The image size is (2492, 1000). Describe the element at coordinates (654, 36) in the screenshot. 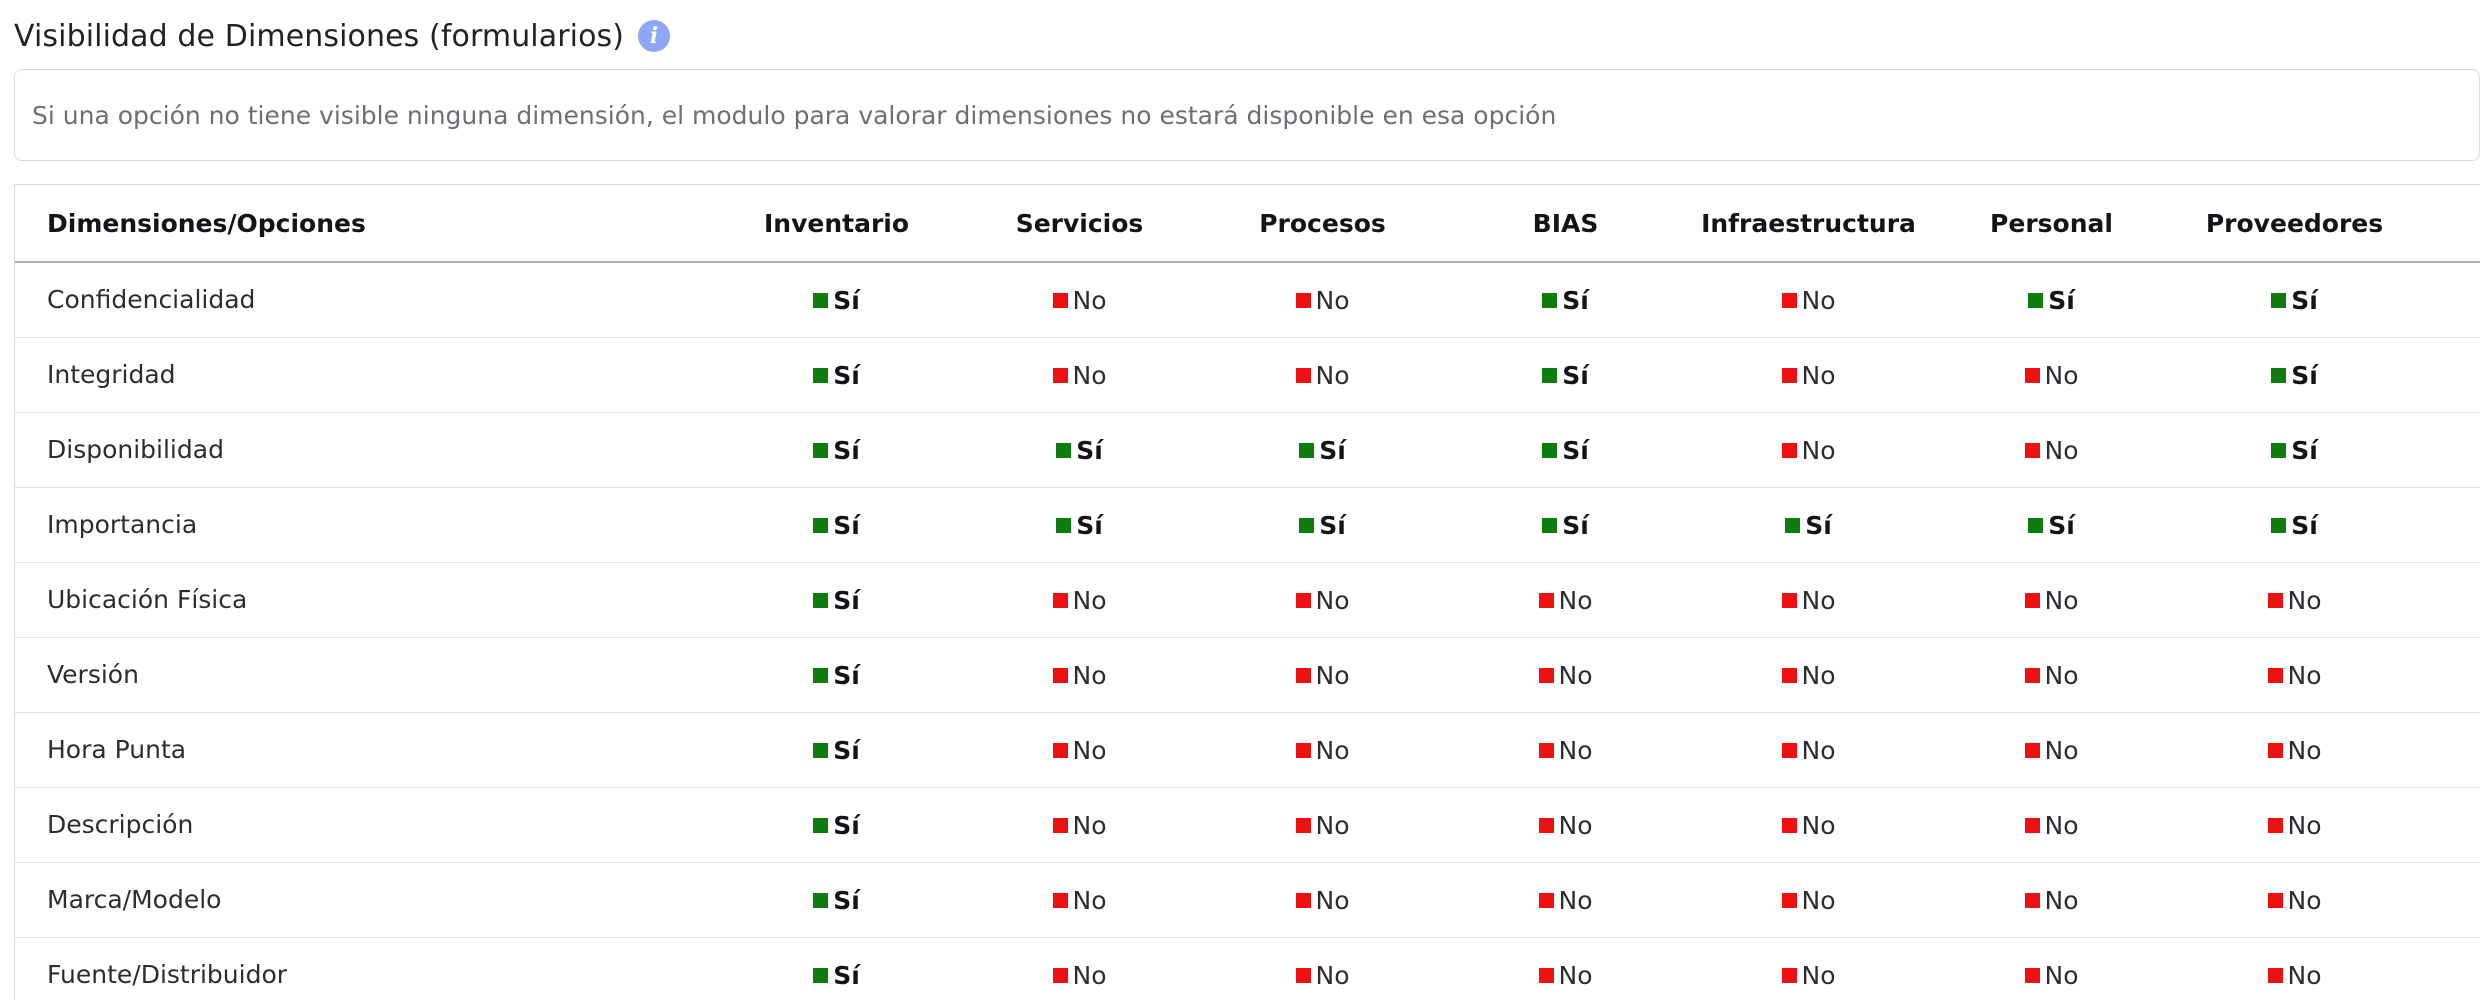

I see `info-icon: i` at that location.